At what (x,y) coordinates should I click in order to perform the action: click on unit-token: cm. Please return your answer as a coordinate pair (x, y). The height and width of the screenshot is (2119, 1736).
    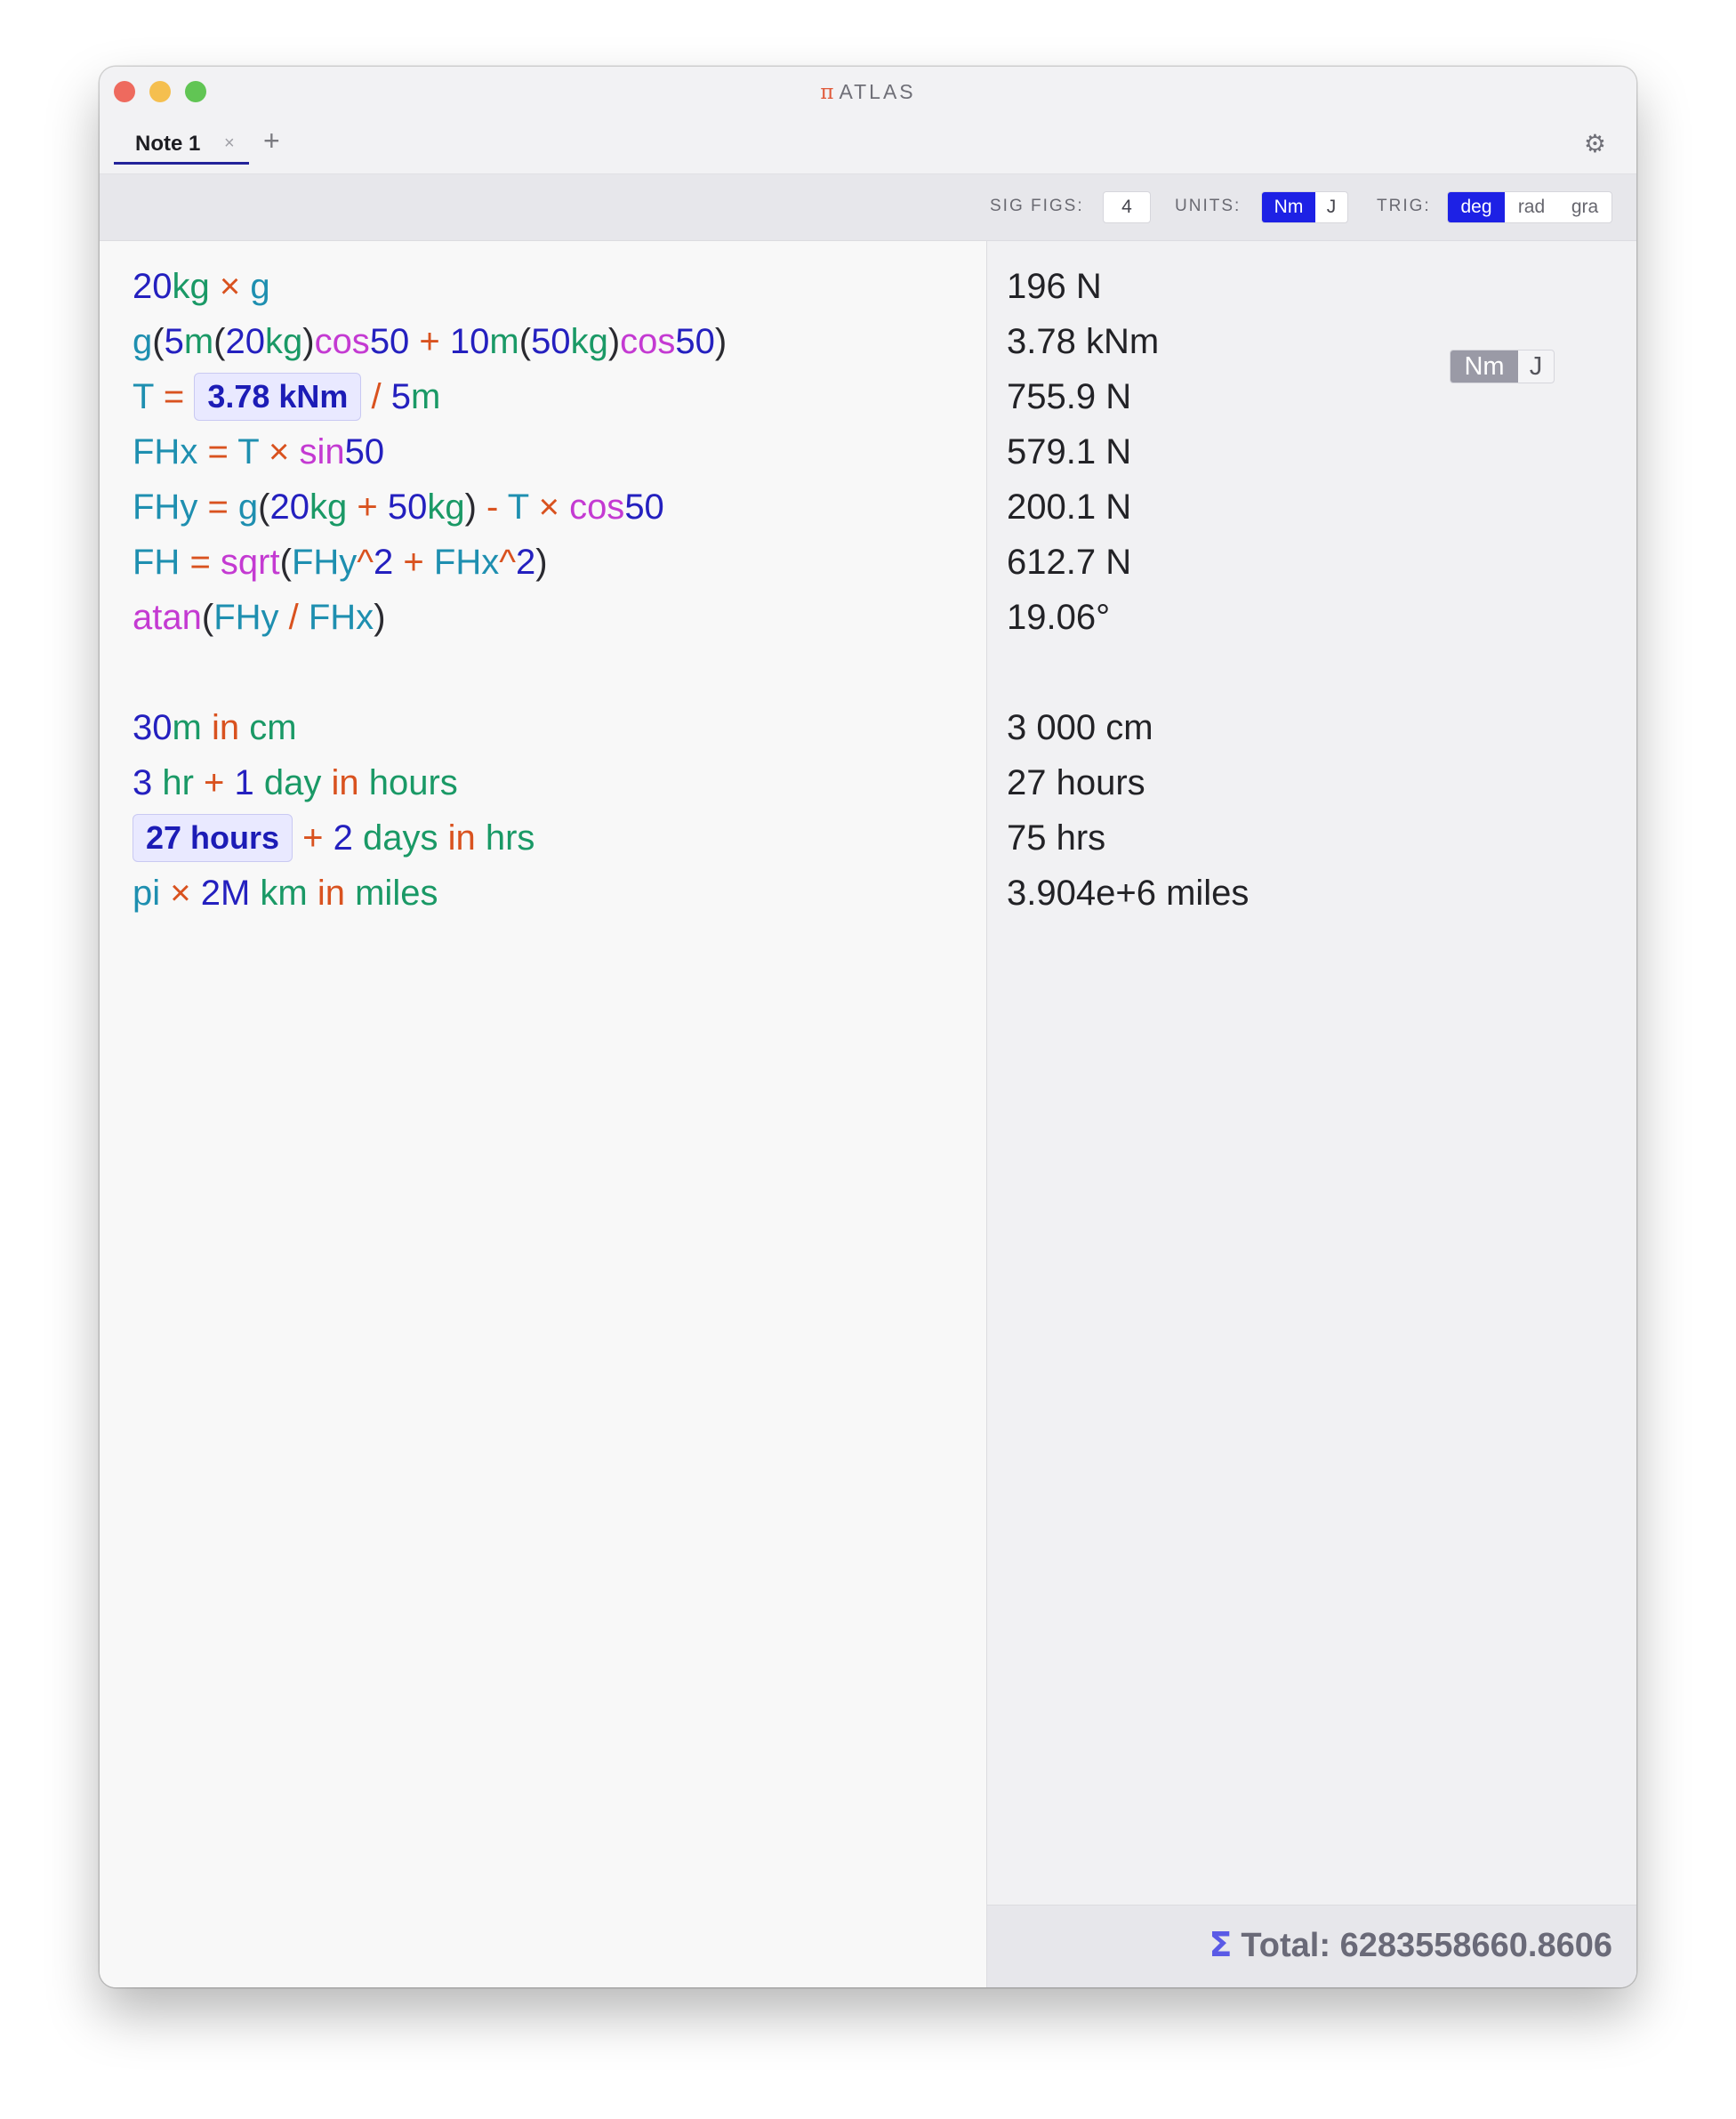
    Looking at the image, I should click on (273, 727).